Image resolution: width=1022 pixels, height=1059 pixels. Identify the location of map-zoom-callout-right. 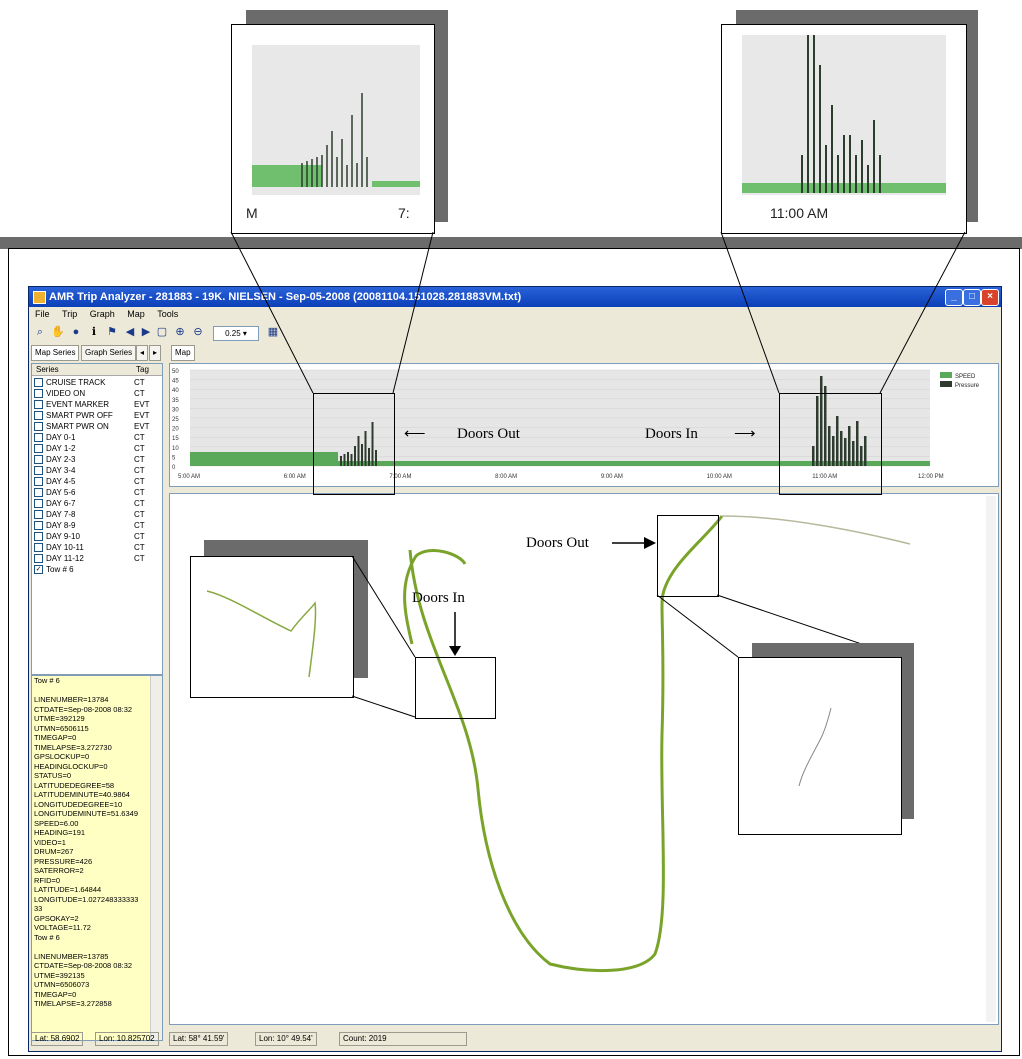
(820, 746).